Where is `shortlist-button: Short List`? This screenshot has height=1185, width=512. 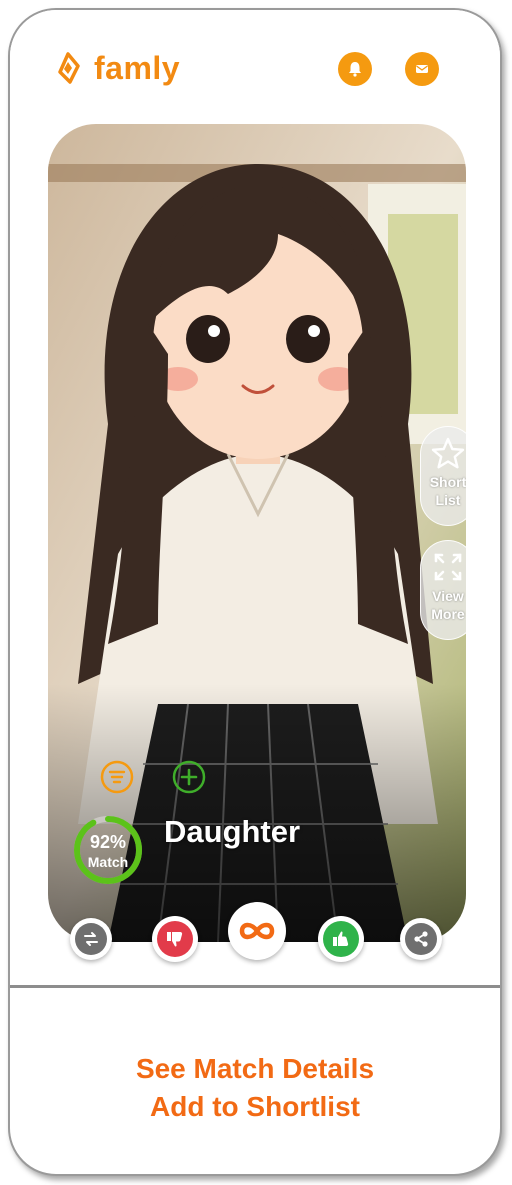
shortlist-button: Short List is located at coordinates (443, 476).